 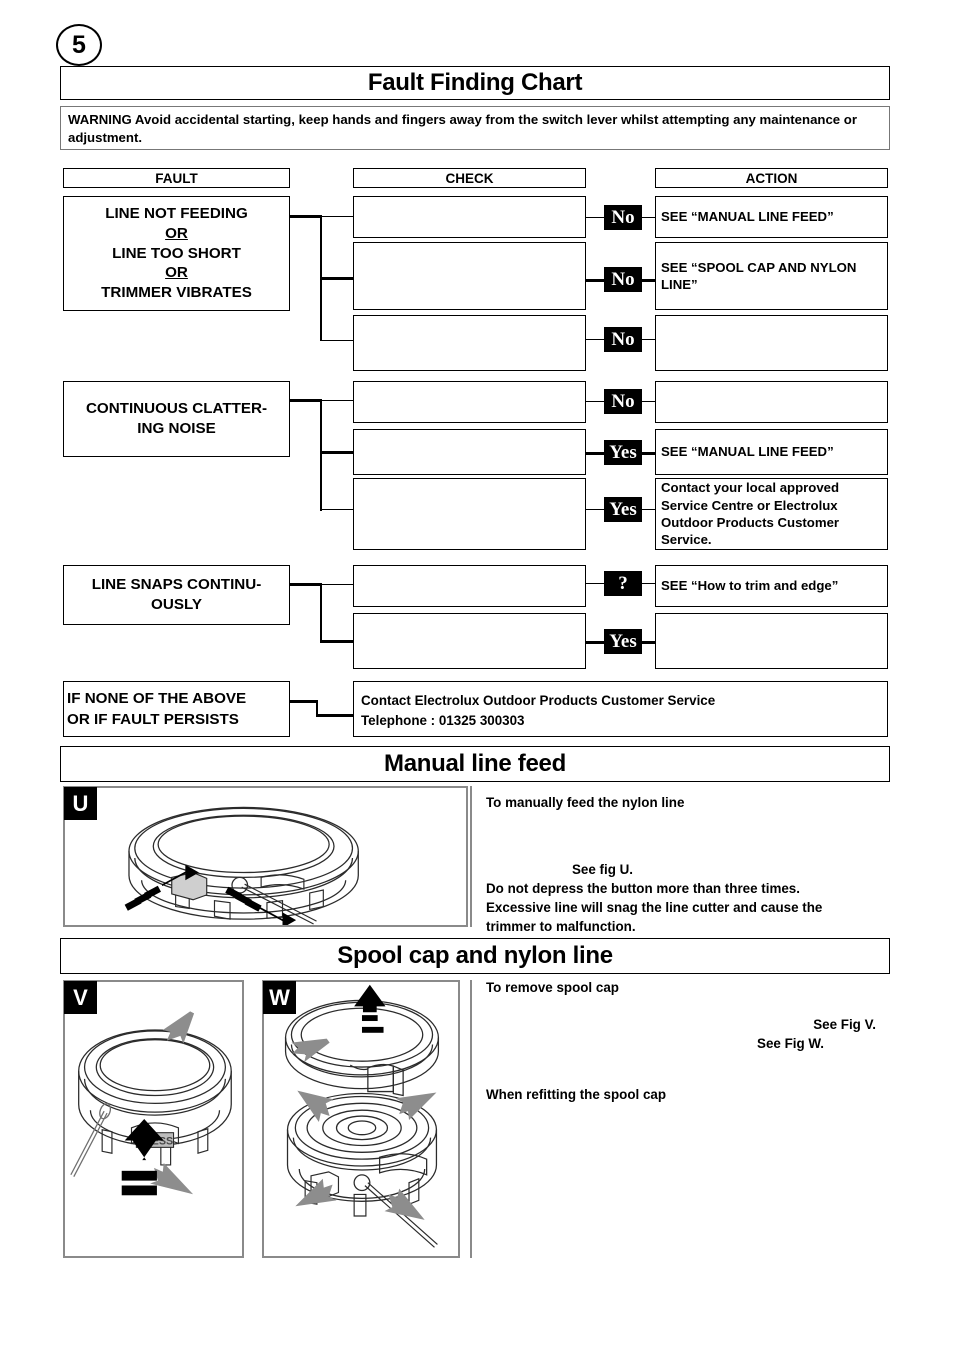 I want to click on page-number: 5, so click(x=79, y=45).